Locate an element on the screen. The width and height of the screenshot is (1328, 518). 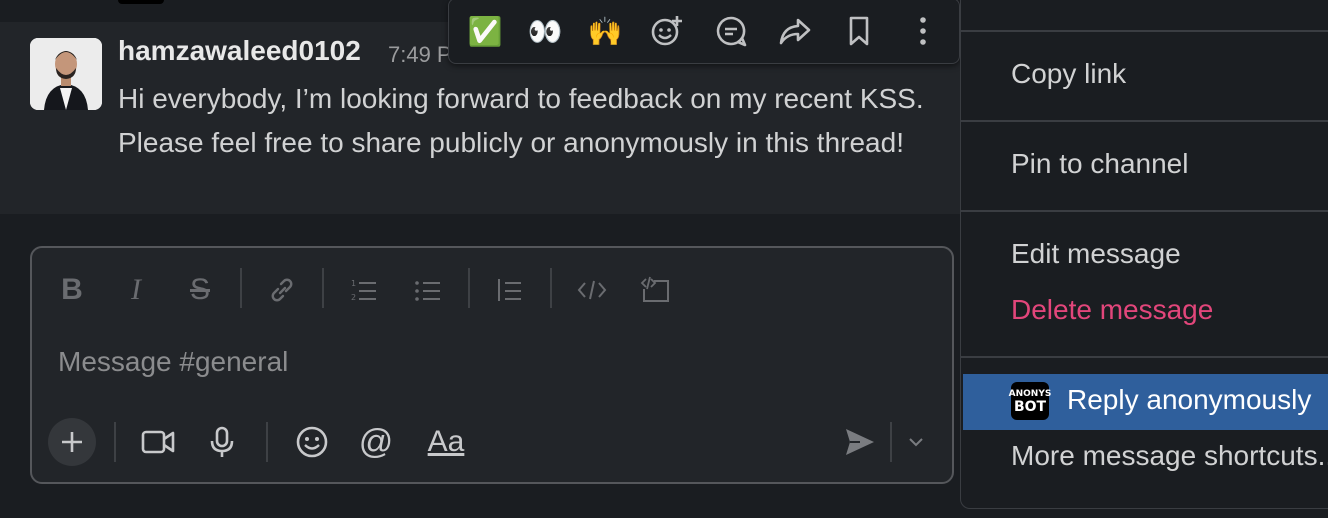
menu-item-pin-to-channel: Pin to channel is located at coordinates (1099, 164).